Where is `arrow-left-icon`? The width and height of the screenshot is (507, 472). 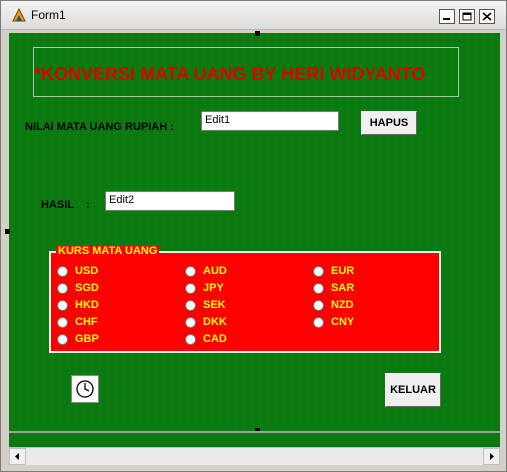
arrow-left-icon is located at coordinates (17, 456).